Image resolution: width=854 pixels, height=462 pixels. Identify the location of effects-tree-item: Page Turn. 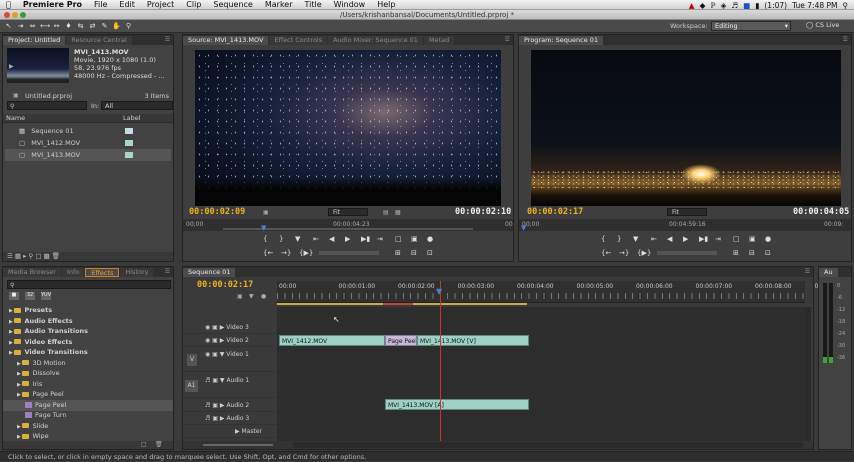
(88, 415).